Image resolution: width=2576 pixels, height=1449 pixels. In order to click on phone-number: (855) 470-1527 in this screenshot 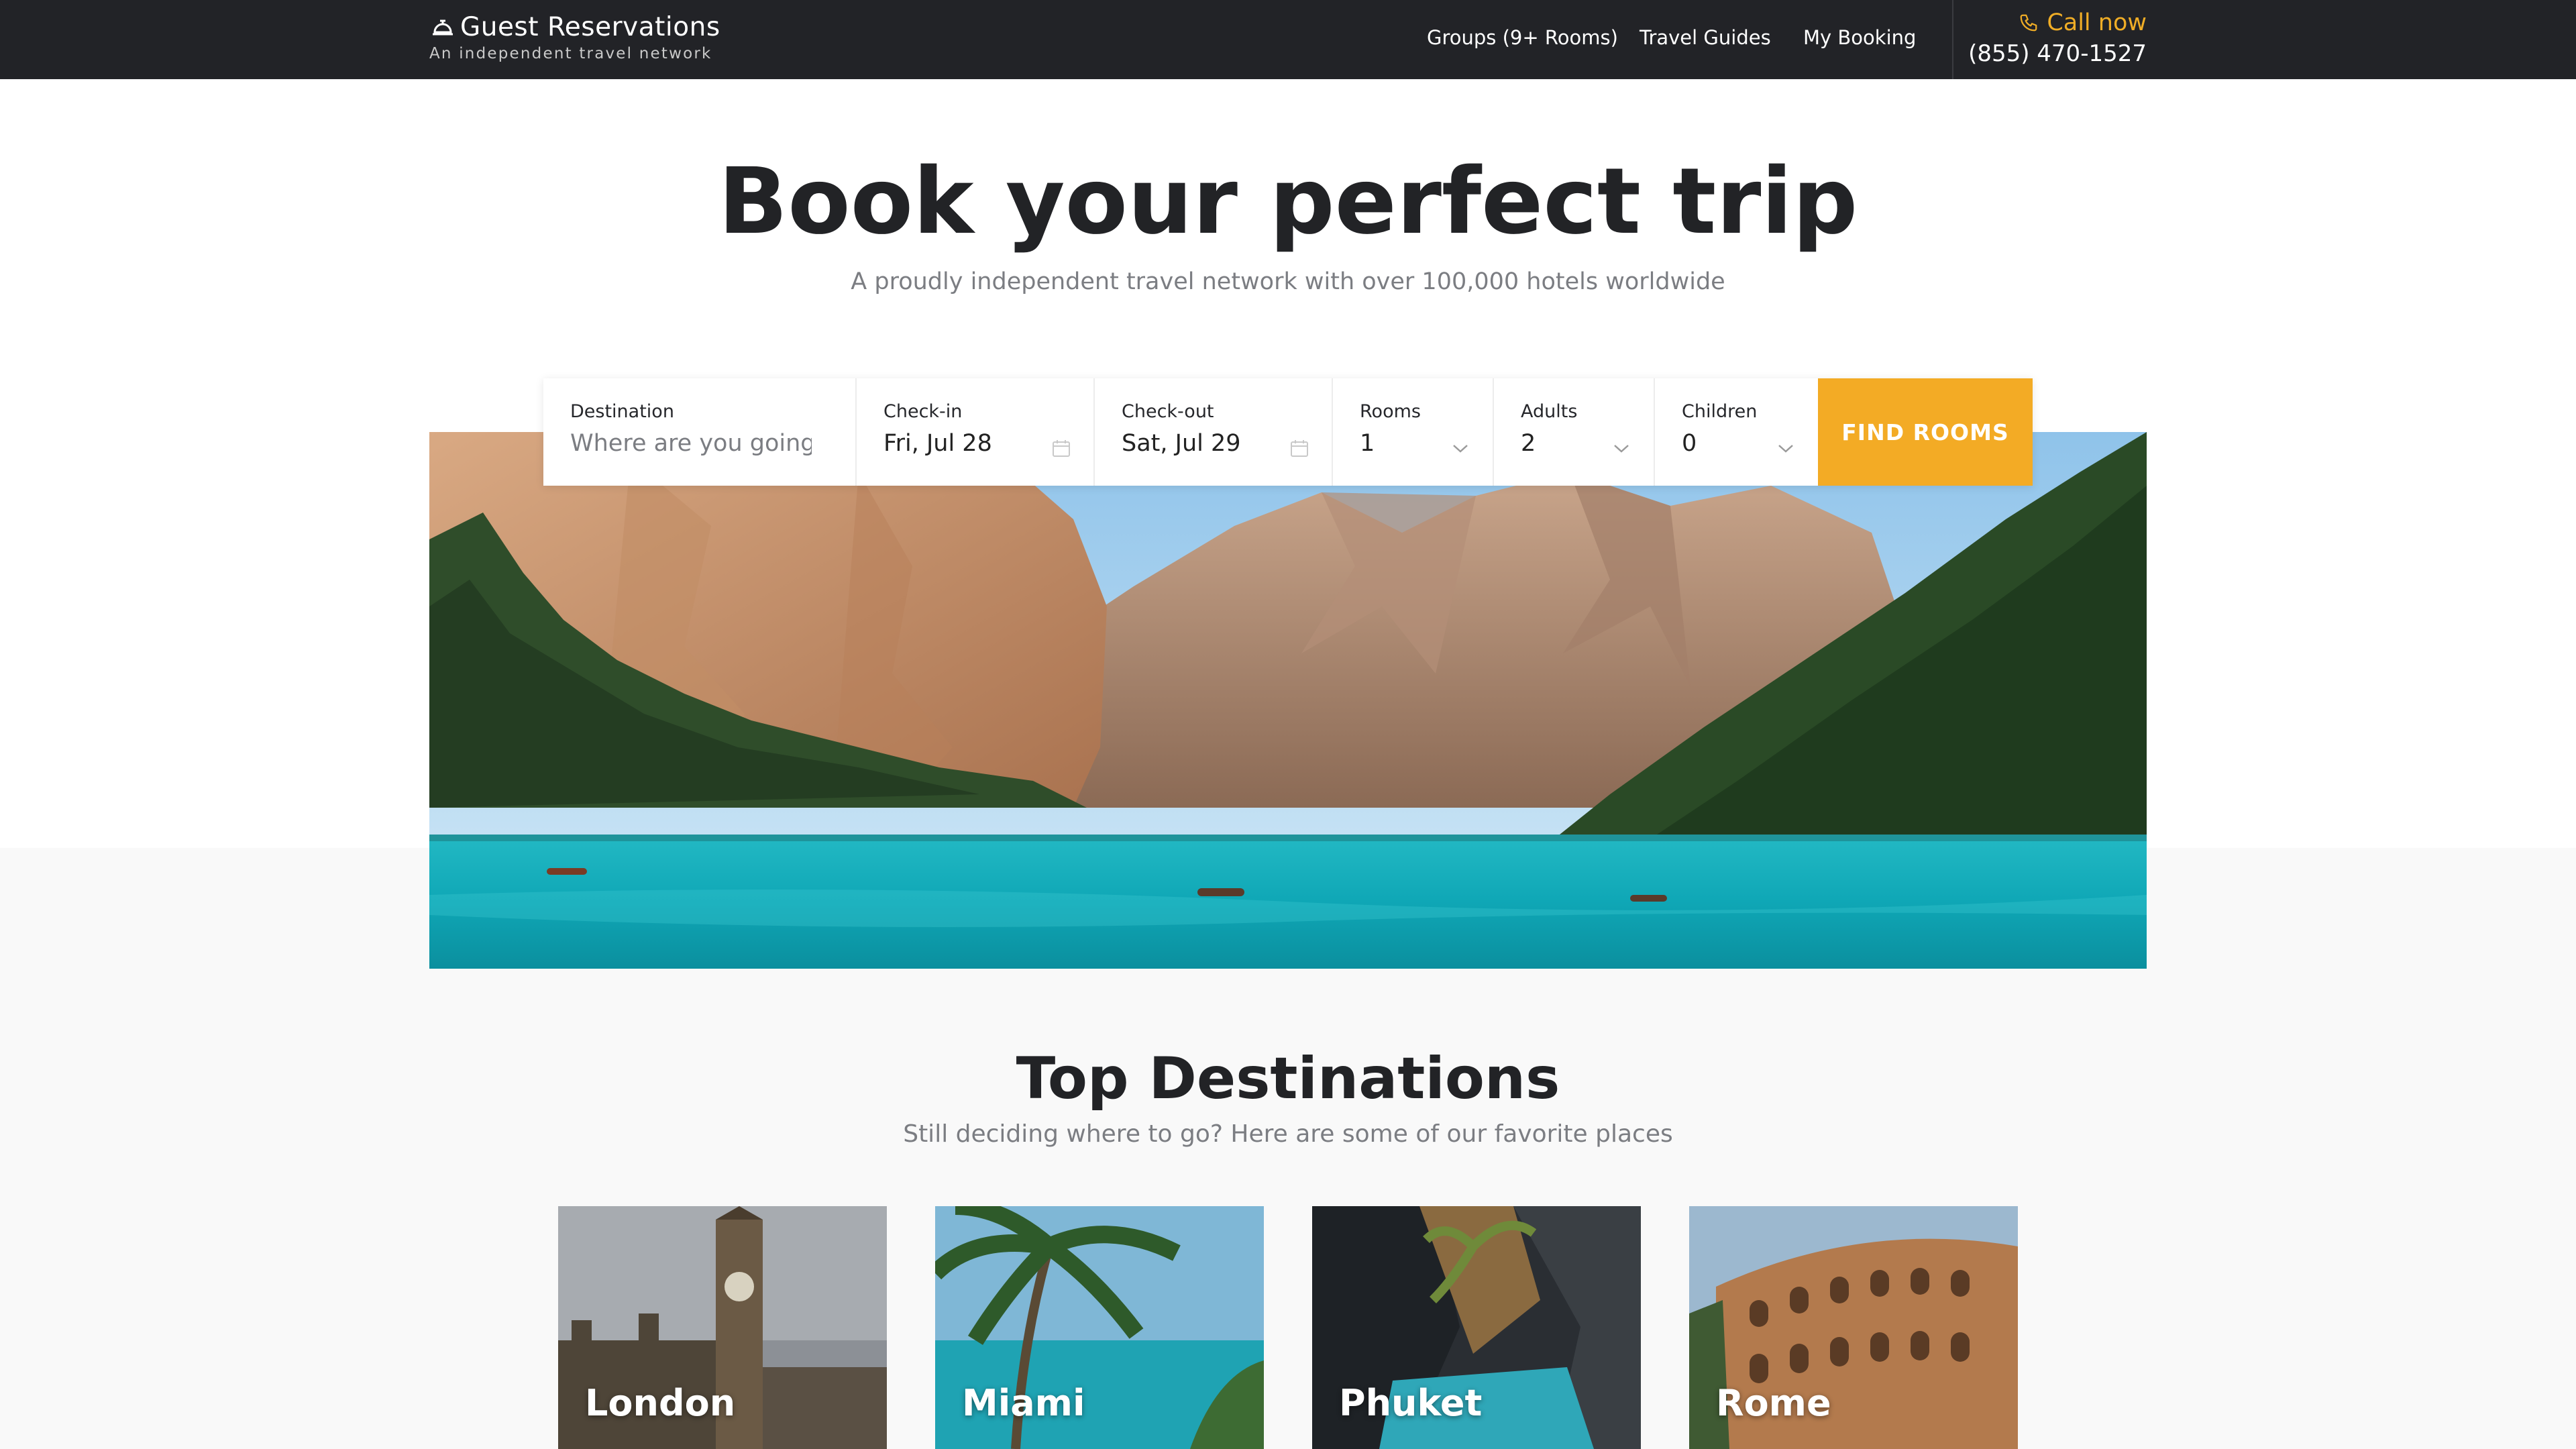, I will do `click(2057, 53)`.